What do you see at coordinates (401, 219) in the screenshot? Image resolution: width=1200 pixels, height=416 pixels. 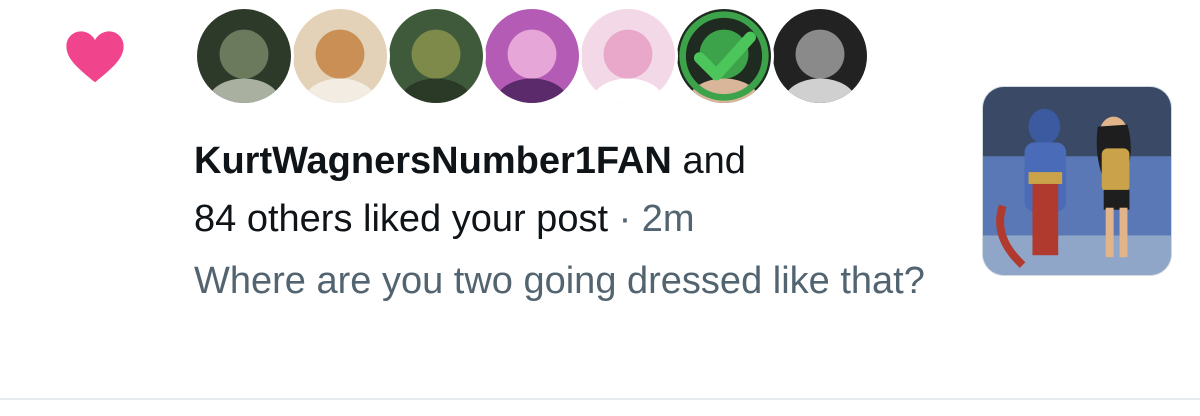 I see `others-text: 84 others liked your post` at bounding box center [401, 219].